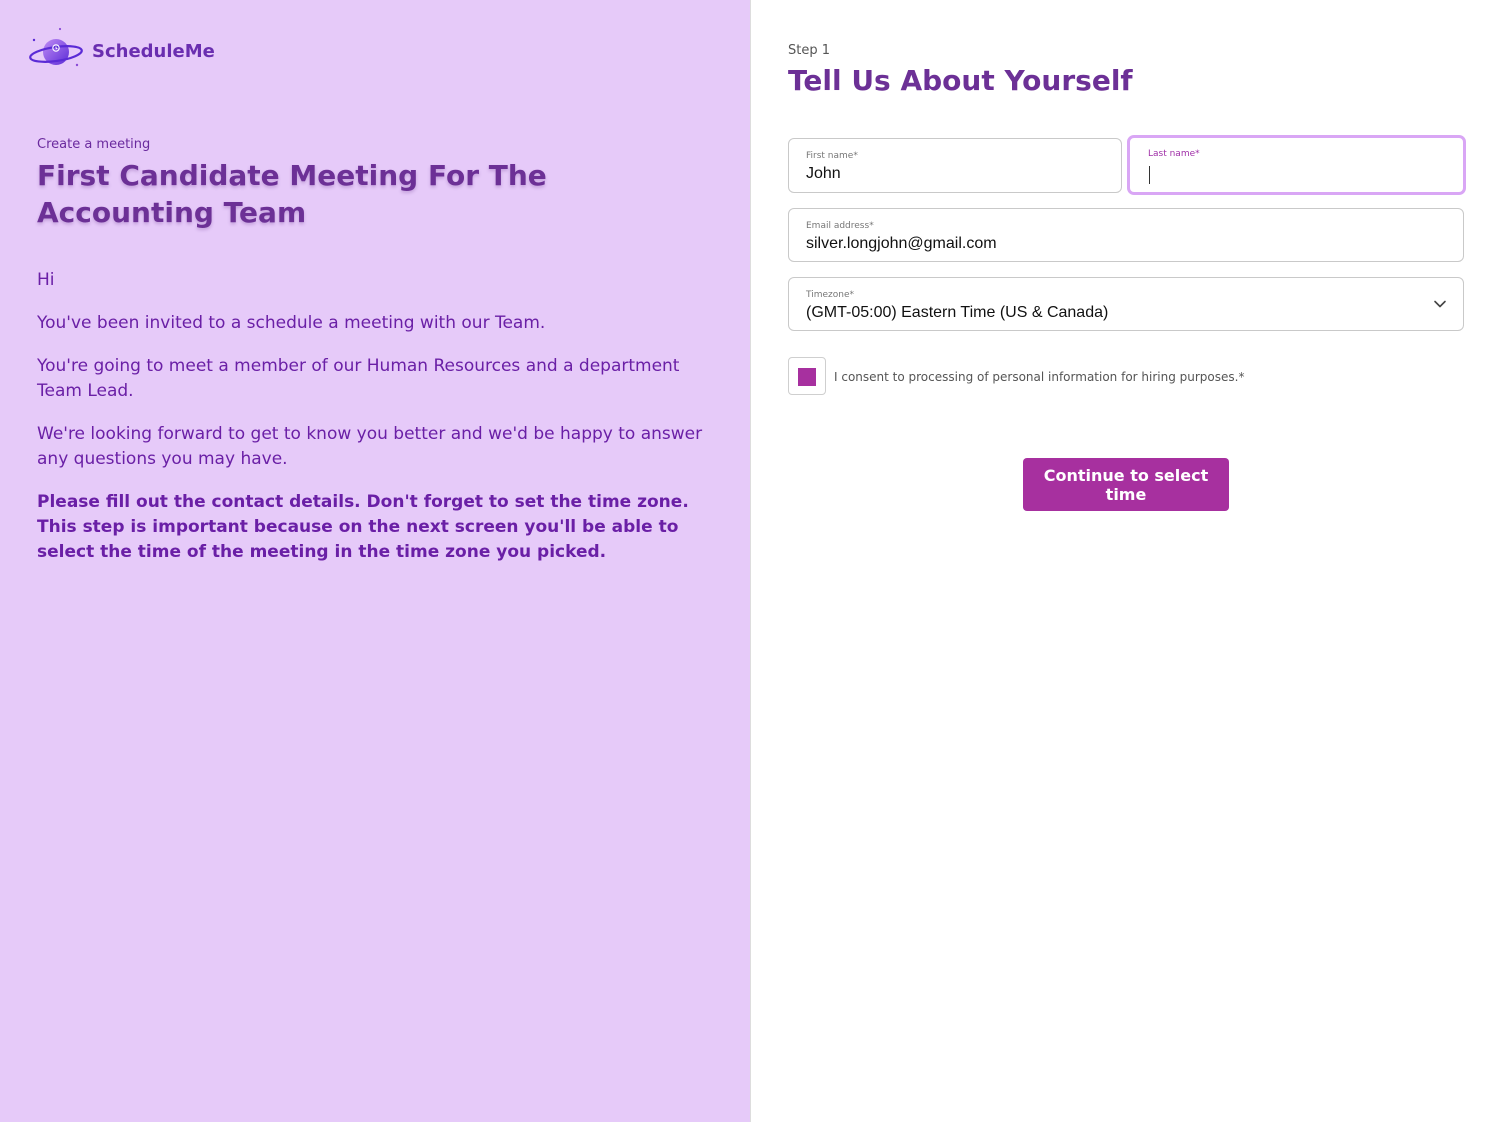 The image size is (1500, 1122). What do you see at coordinates (901, 244) in the screenshot?
I see `email-value: silver.longjohn@gmail.com` at bounding box center [901, 244].